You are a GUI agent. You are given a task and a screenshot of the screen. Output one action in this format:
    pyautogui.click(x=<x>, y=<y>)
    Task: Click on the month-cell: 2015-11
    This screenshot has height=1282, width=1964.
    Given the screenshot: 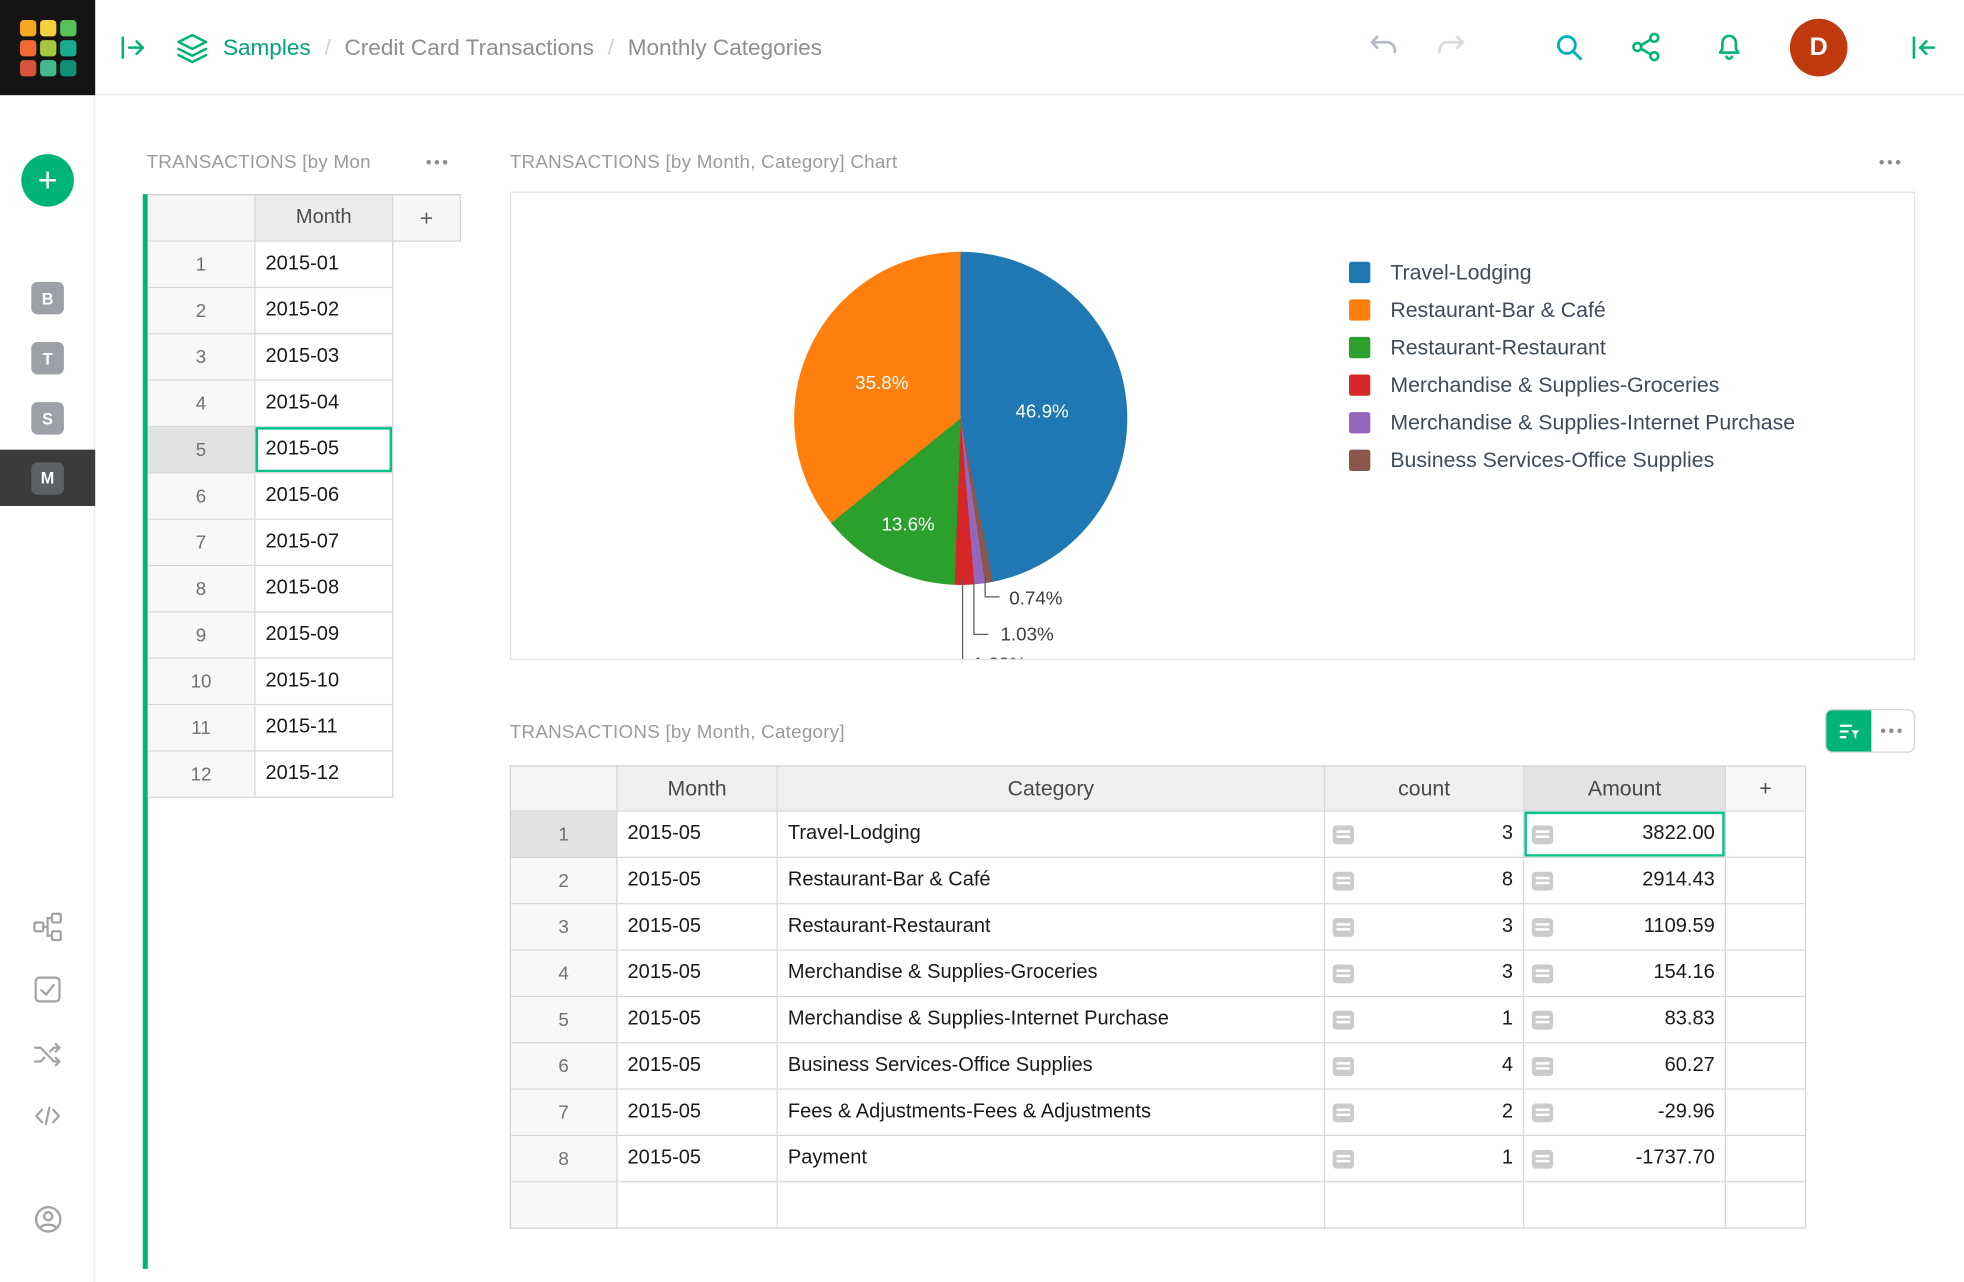 What is the action you would take?
    pyautogui.click(x=324, y=728)
    